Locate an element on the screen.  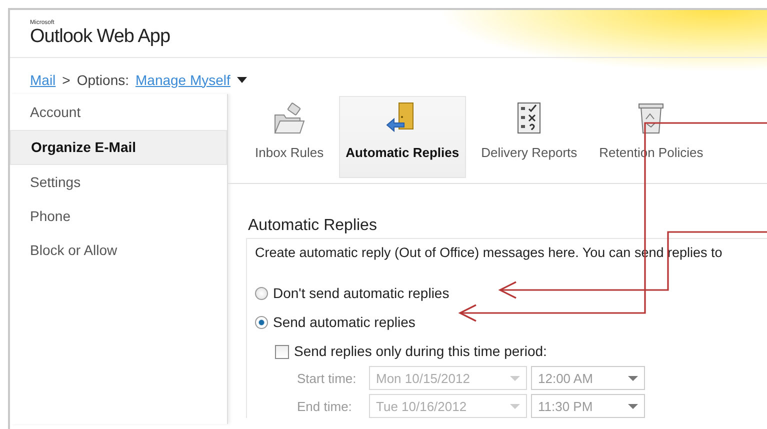
toolbar-tab: Inbox Rules is located at coordinates (289, 137).